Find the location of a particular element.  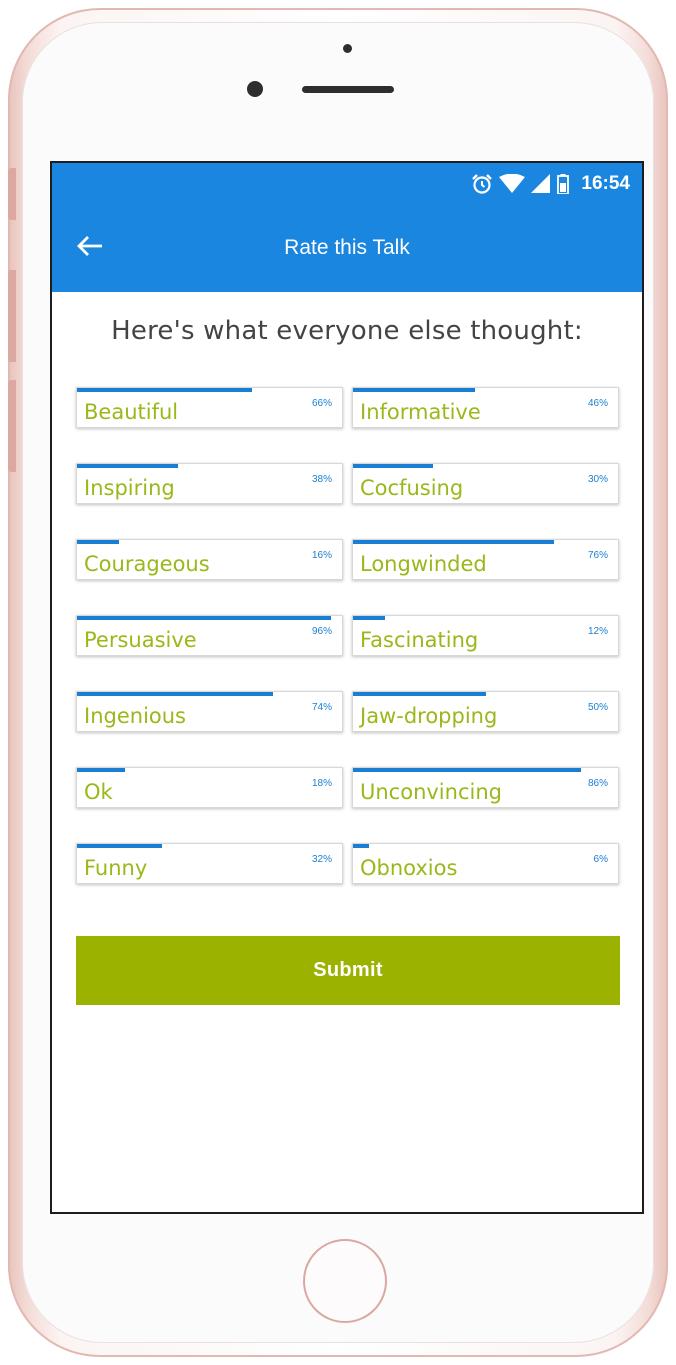

rating-option: Funny 32% is located at coordinates (209, 863).